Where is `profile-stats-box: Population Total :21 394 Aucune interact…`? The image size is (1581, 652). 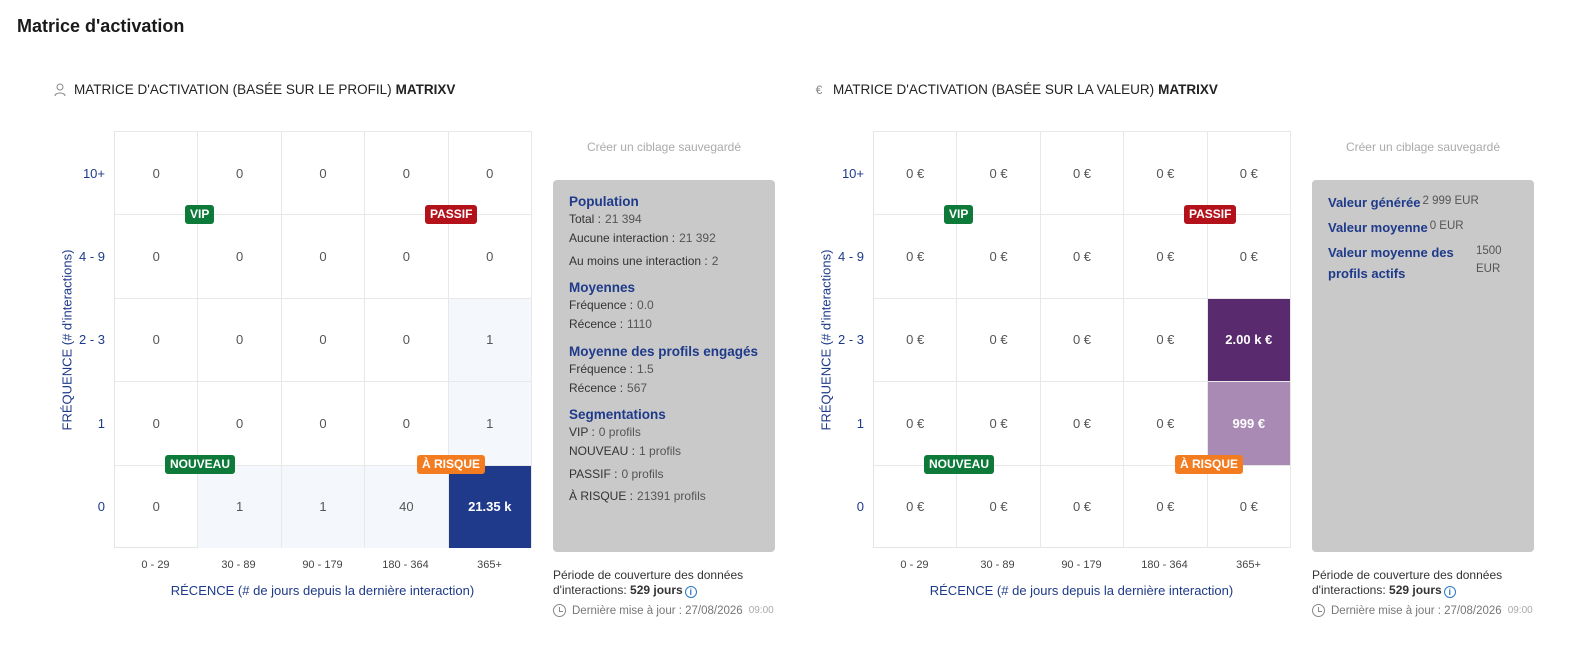 profile-stats-box: Population Total :21 394 Aucune interact… is located at coordinates (664, 366).